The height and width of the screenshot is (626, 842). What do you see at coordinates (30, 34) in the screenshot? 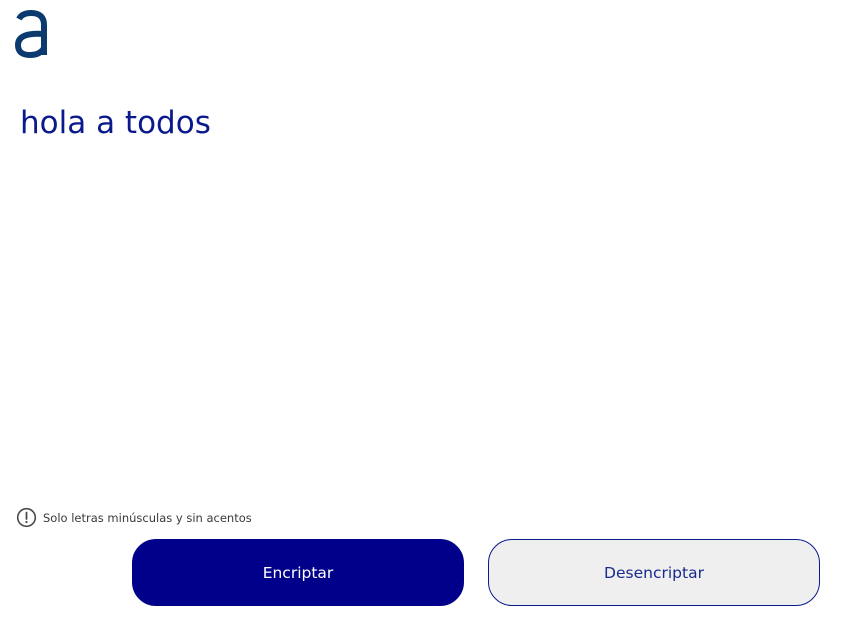
I see `logo-icon` at bounding box center [30, 34].